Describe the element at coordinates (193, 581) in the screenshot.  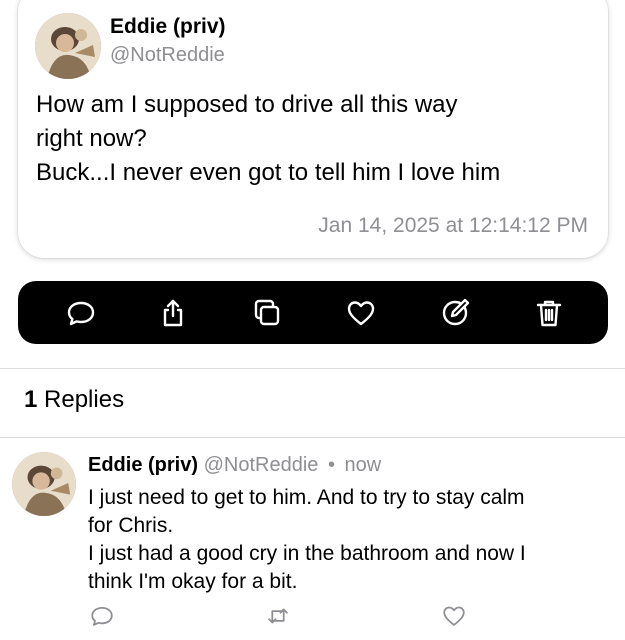
I see `reply-body-line: think I'm okay for a bit.` at that location.